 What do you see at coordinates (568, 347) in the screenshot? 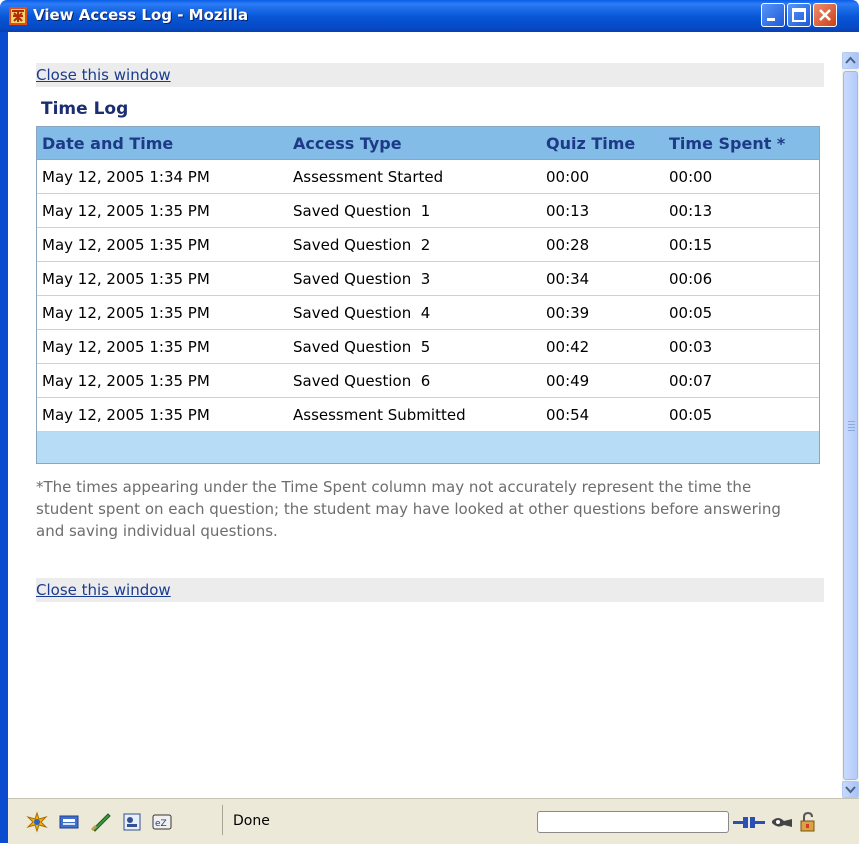
I see `cell-quiz-time: 00:42` at bounding box center [568, 347].